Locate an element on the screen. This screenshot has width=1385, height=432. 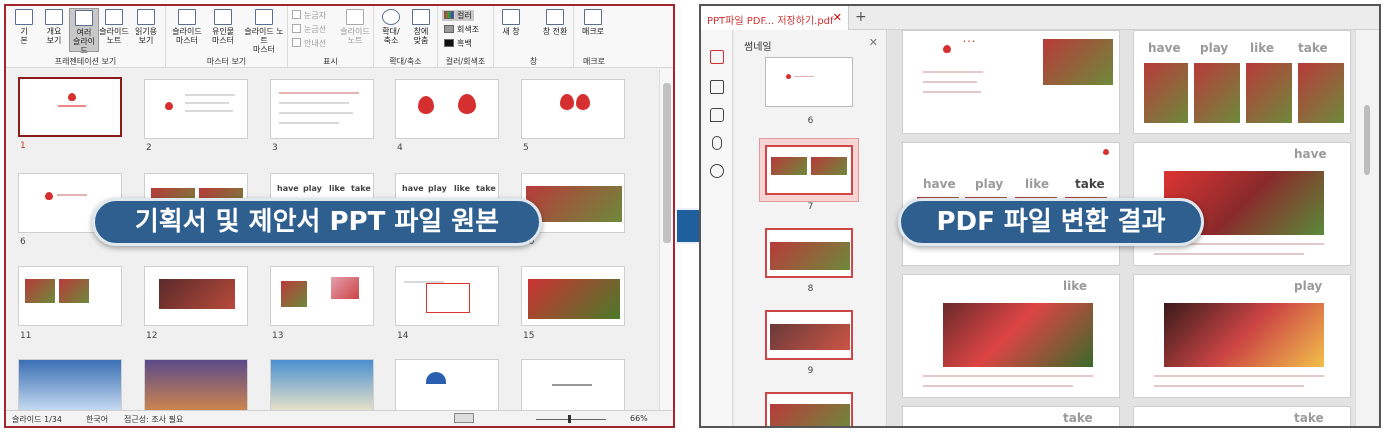
attachment-icon is located at coordinates (717, 143).